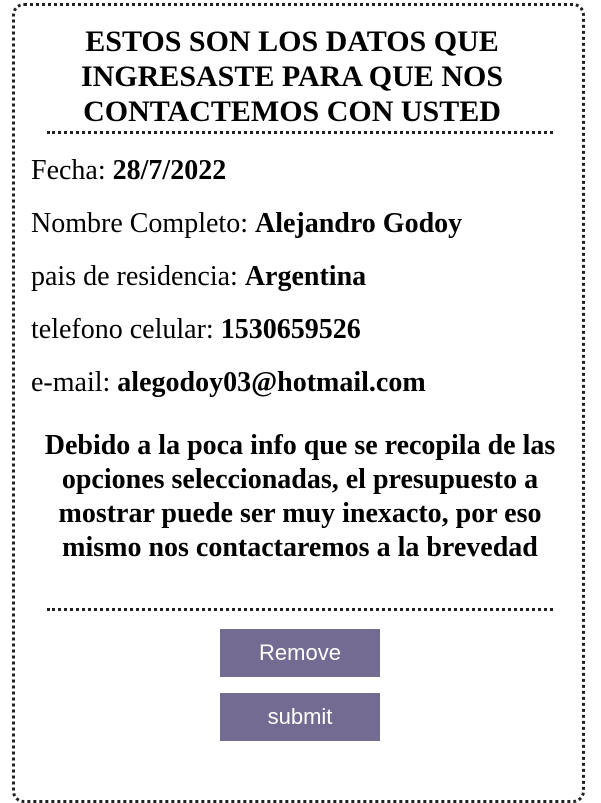  Describe the element at coordinates (300, 717) in the screenshot. I see `submit-button: submit` at that location.